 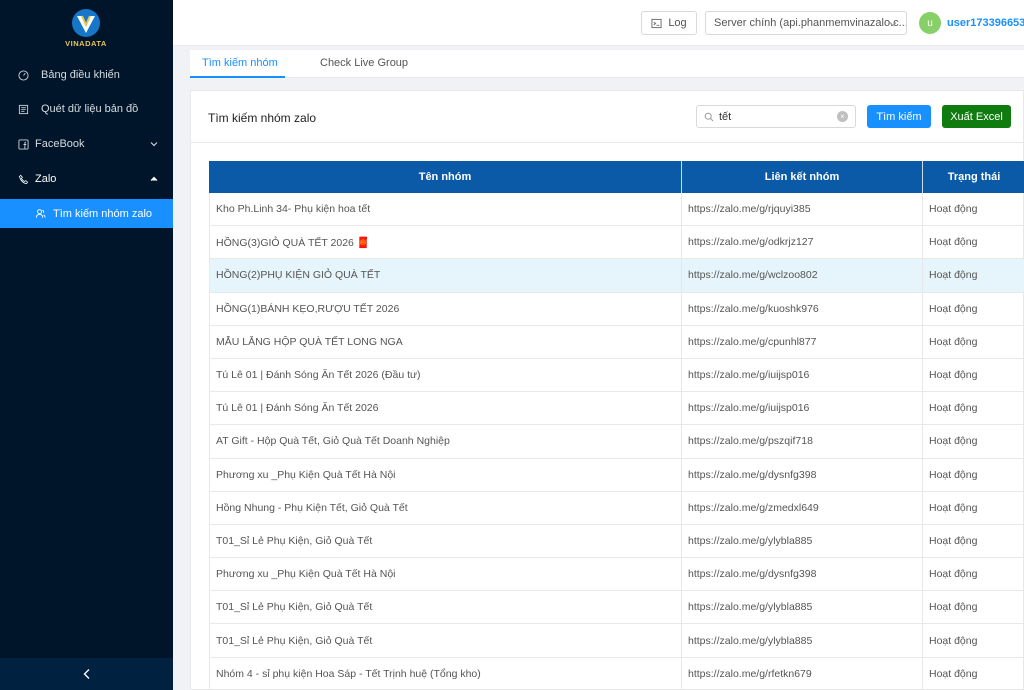 What do you see at coordinates (607, 64) in the screenshot?
I see `tab-bar: Tìm kiếm nhóm Check Live Group` at bounding box center [607, 64].